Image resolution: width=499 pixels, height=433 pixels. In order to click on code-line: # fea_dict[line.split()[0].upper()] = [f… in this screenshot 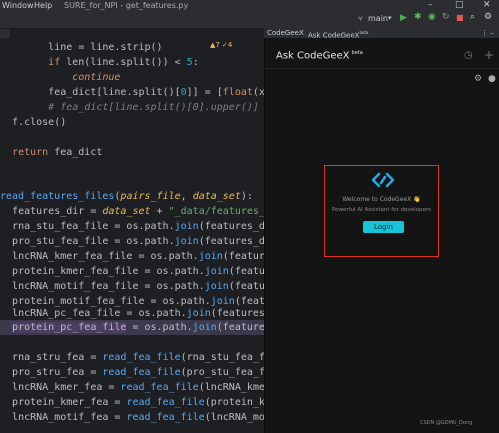, I will do `click(153, 107)`.